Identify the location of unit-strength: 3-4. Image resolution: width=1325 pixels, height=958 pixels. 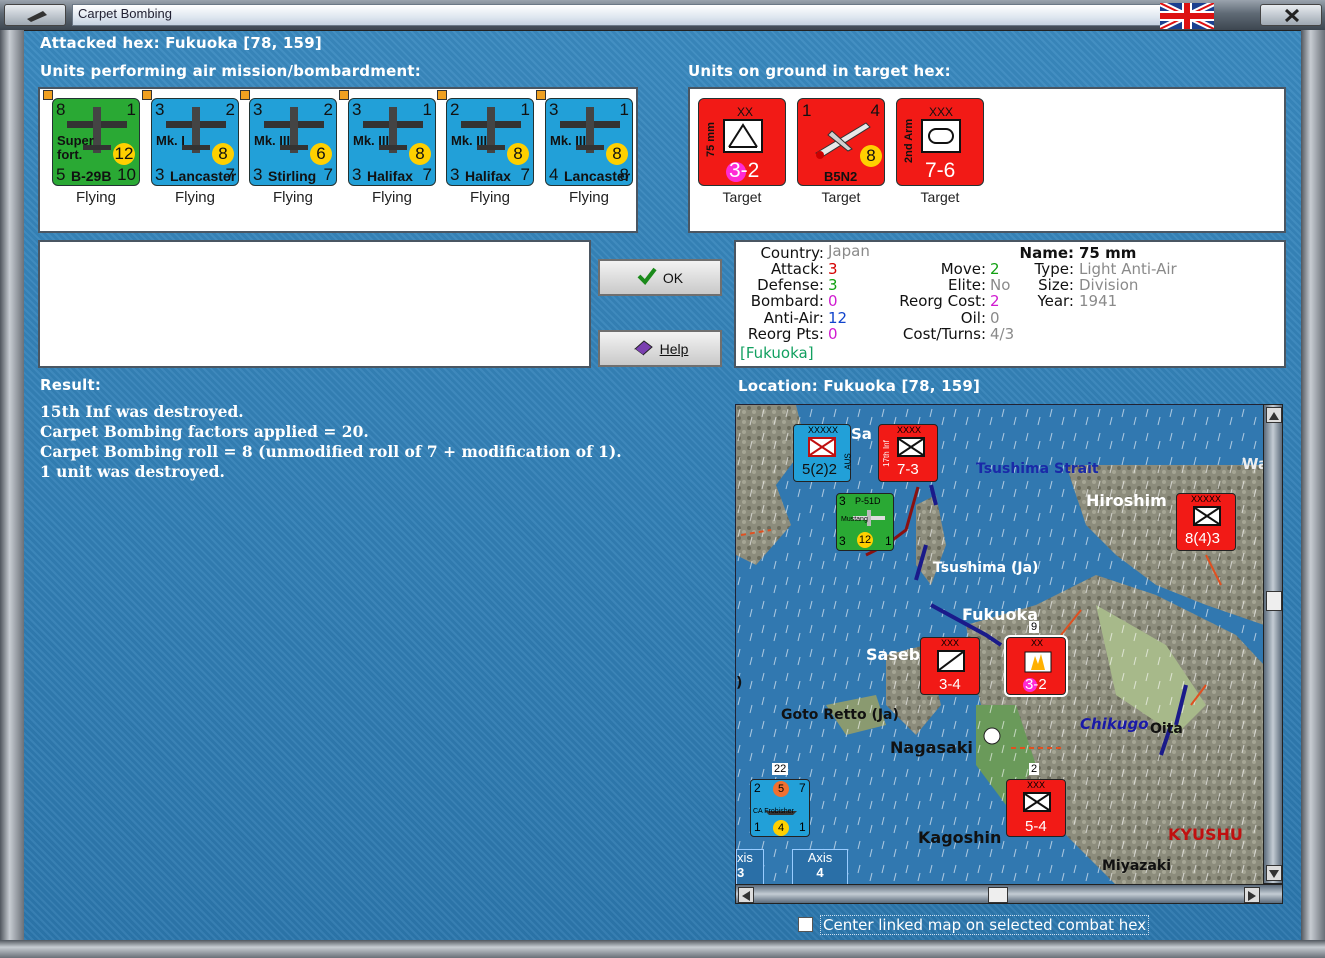
(950, 684).